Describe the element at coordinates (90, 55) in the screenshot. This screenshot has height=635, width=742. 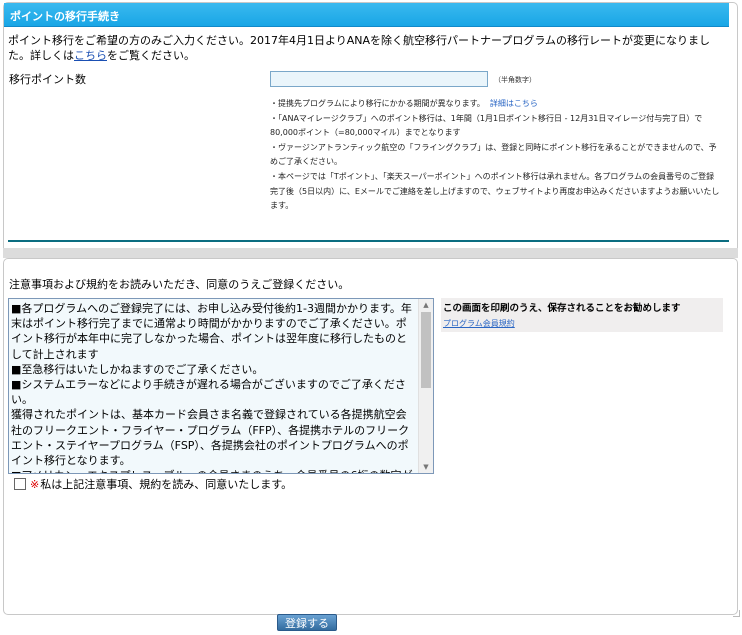
I see `details-link: こちら` at that location.